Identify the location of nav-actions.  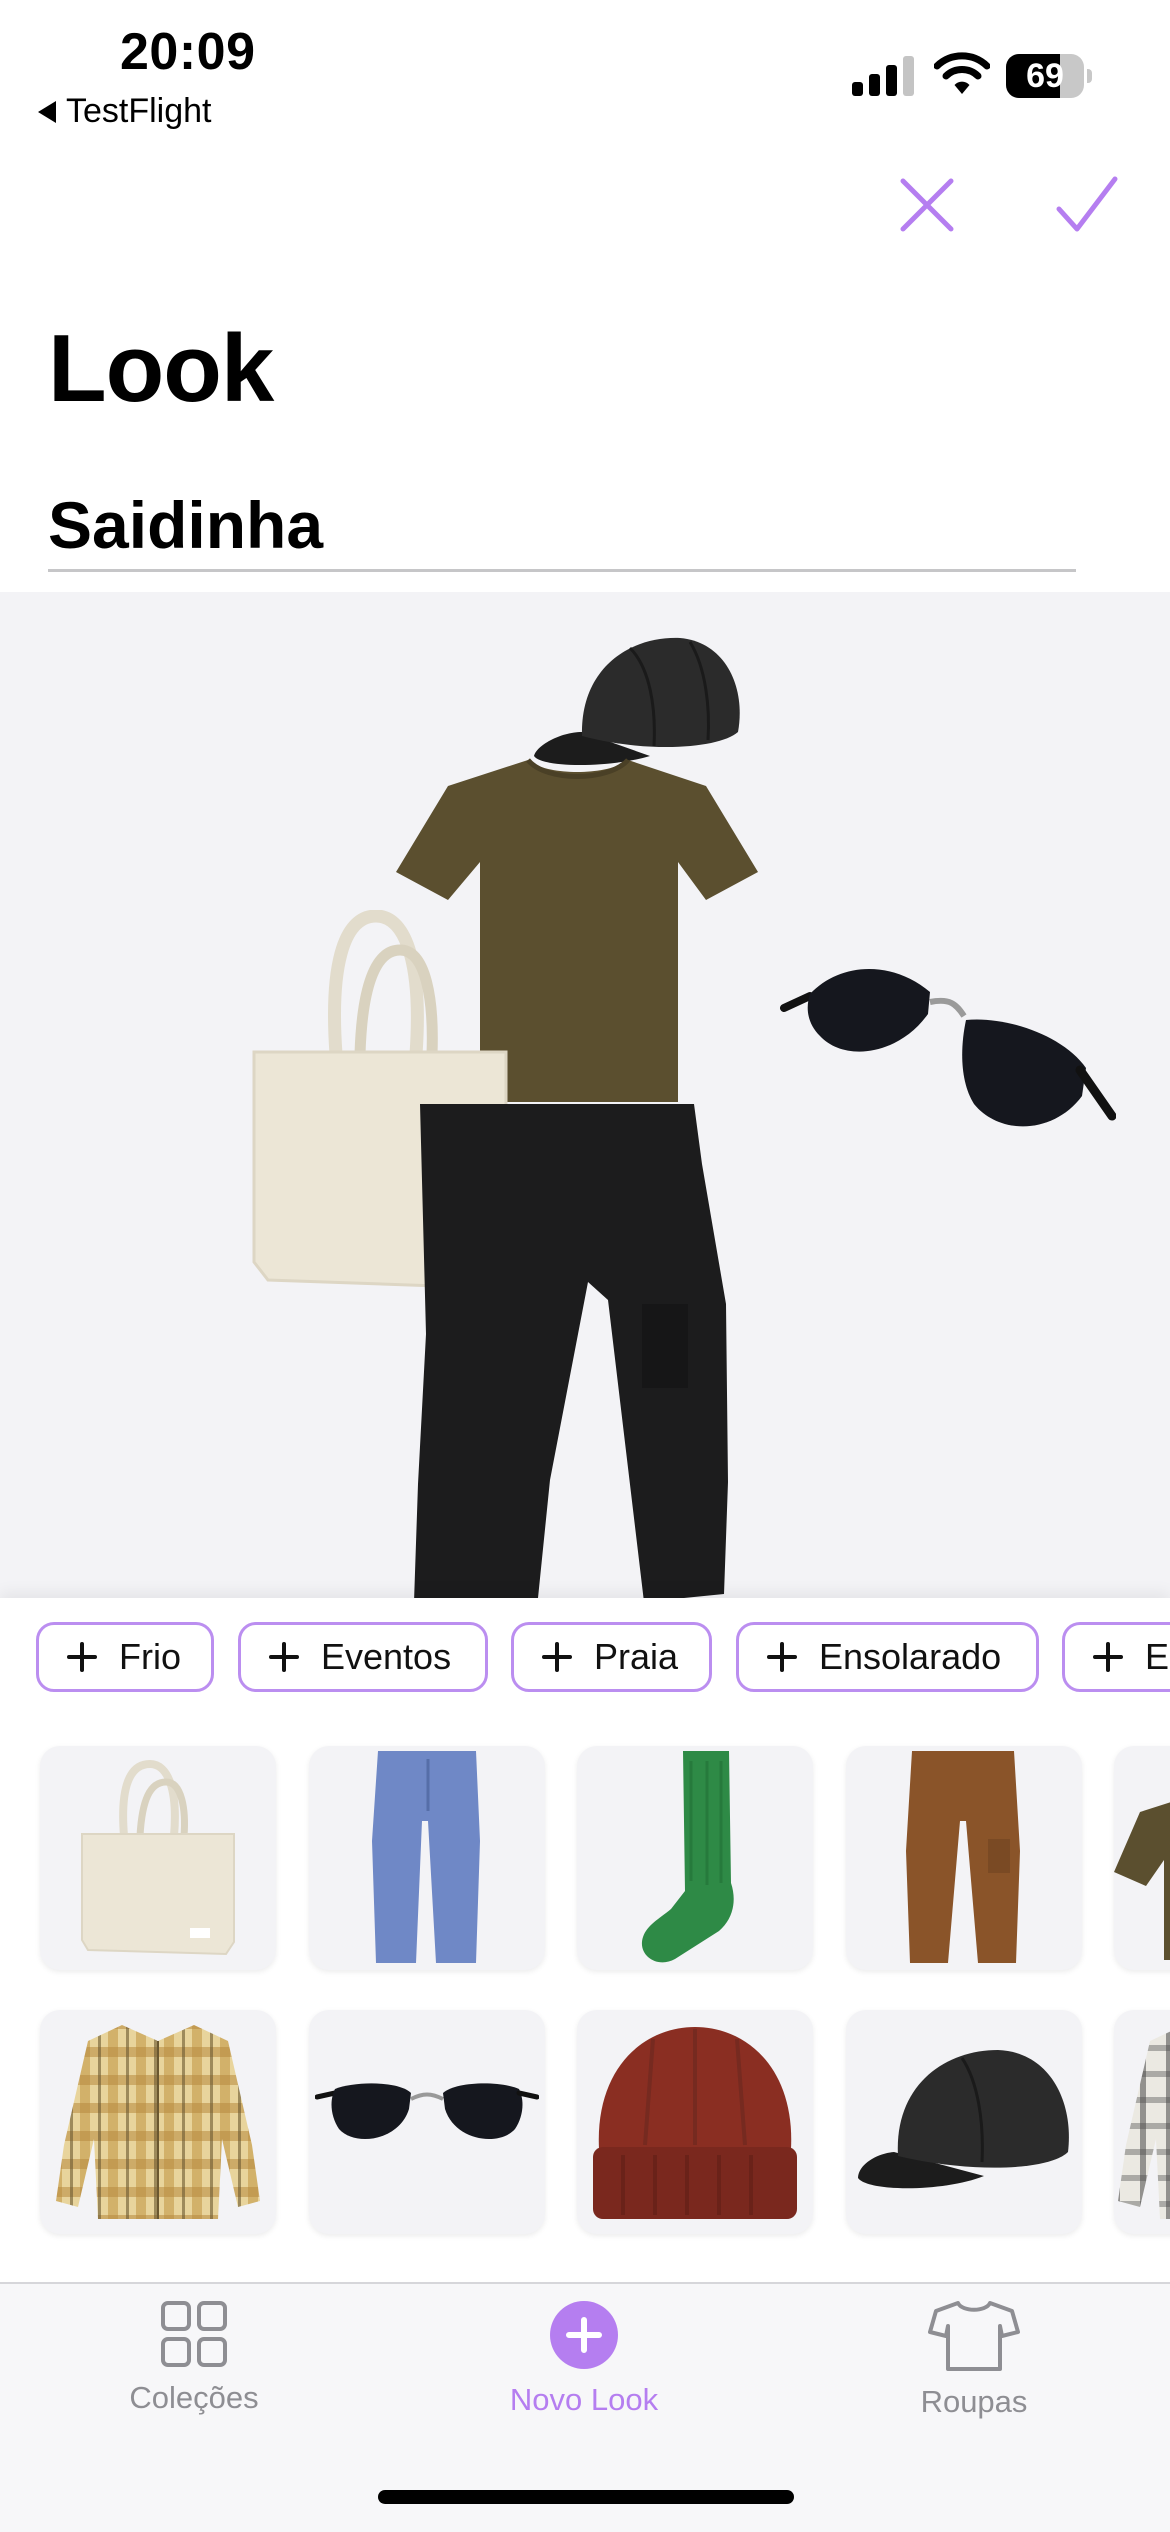
(585, 205).